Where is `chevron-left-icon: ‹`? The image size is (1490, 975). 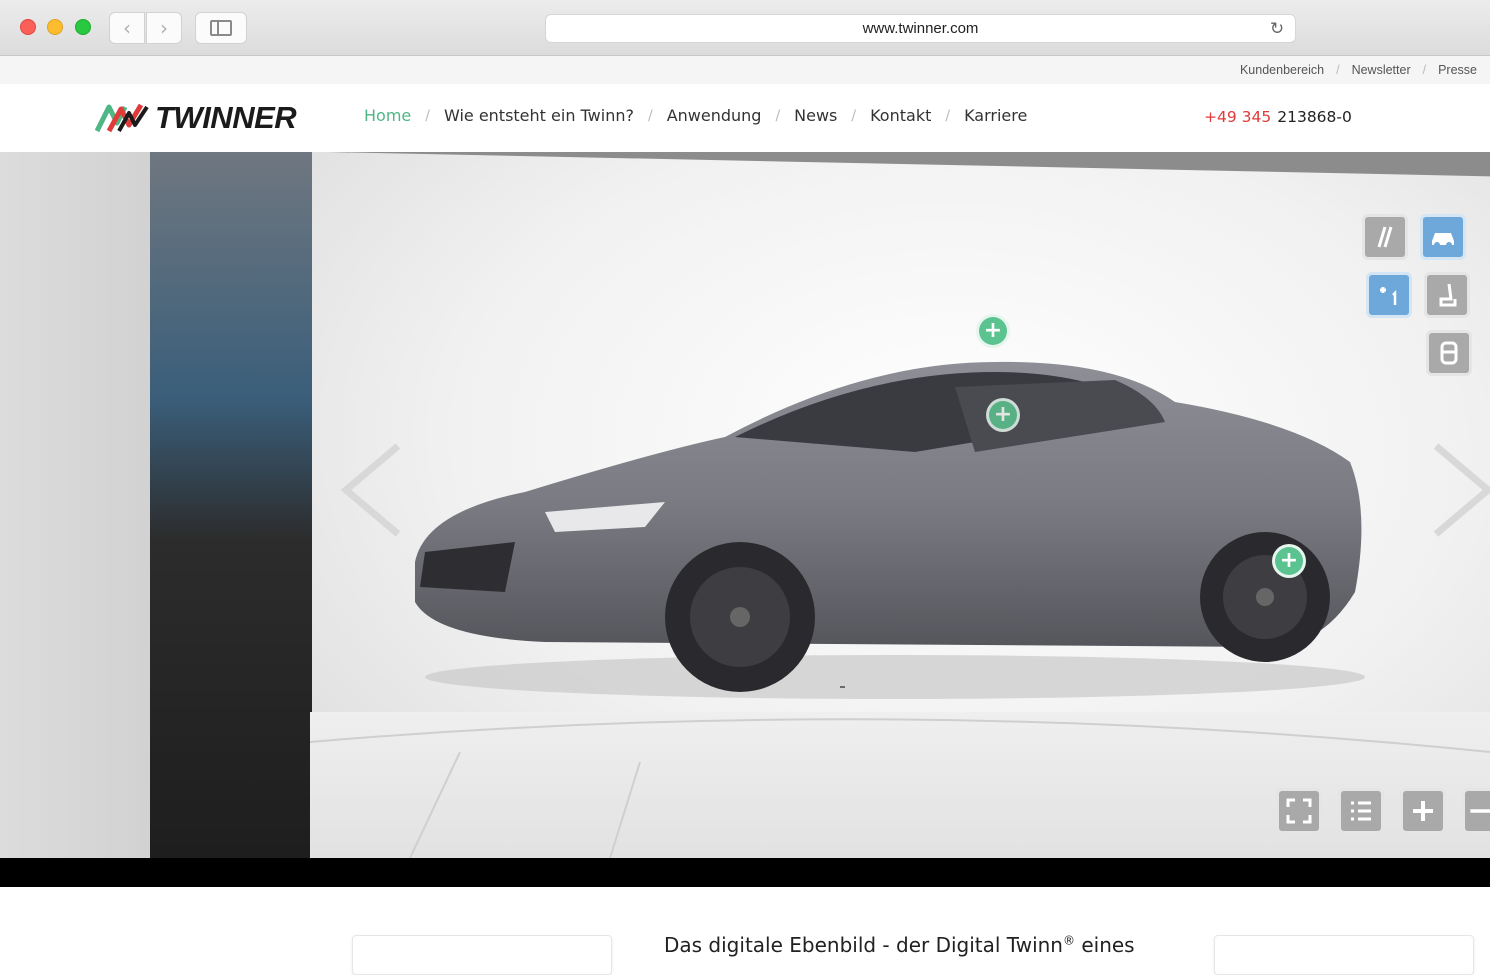 chevron-left-icon: ‹ is located at coordinates (127, 28).